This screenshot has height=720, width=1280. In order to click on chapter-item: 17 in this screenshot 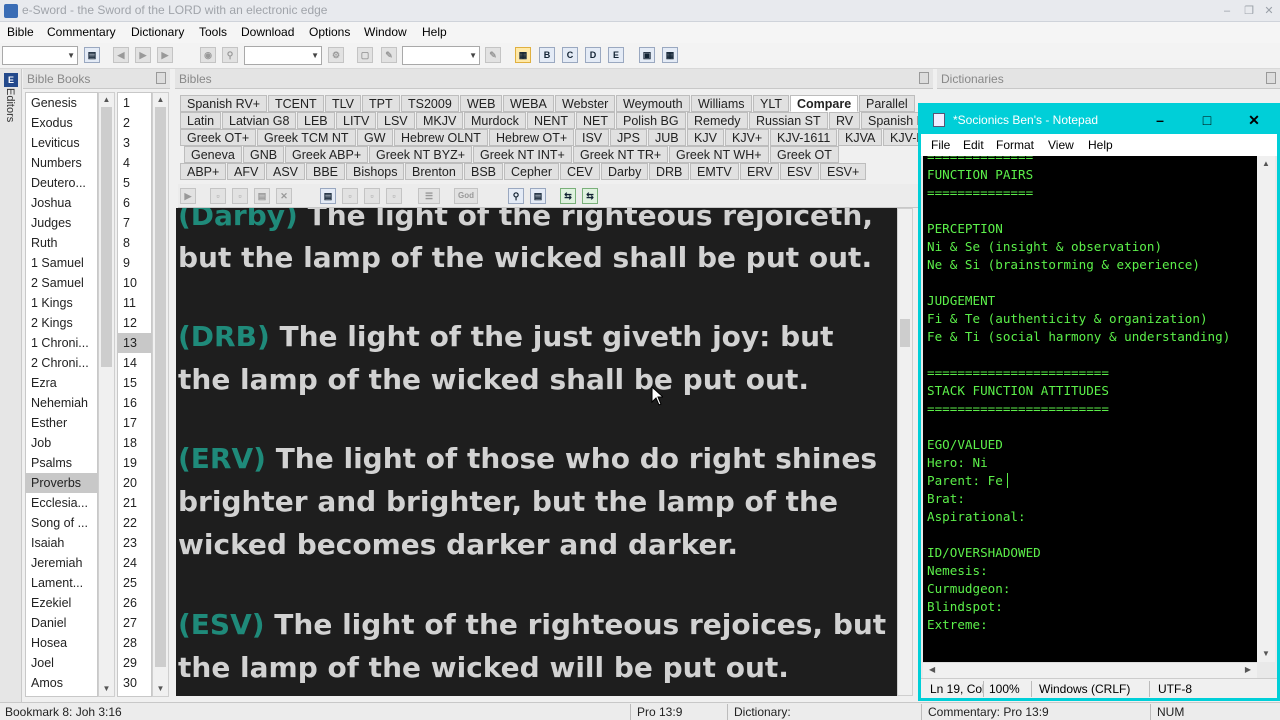, I will do `click(134, 423)`.